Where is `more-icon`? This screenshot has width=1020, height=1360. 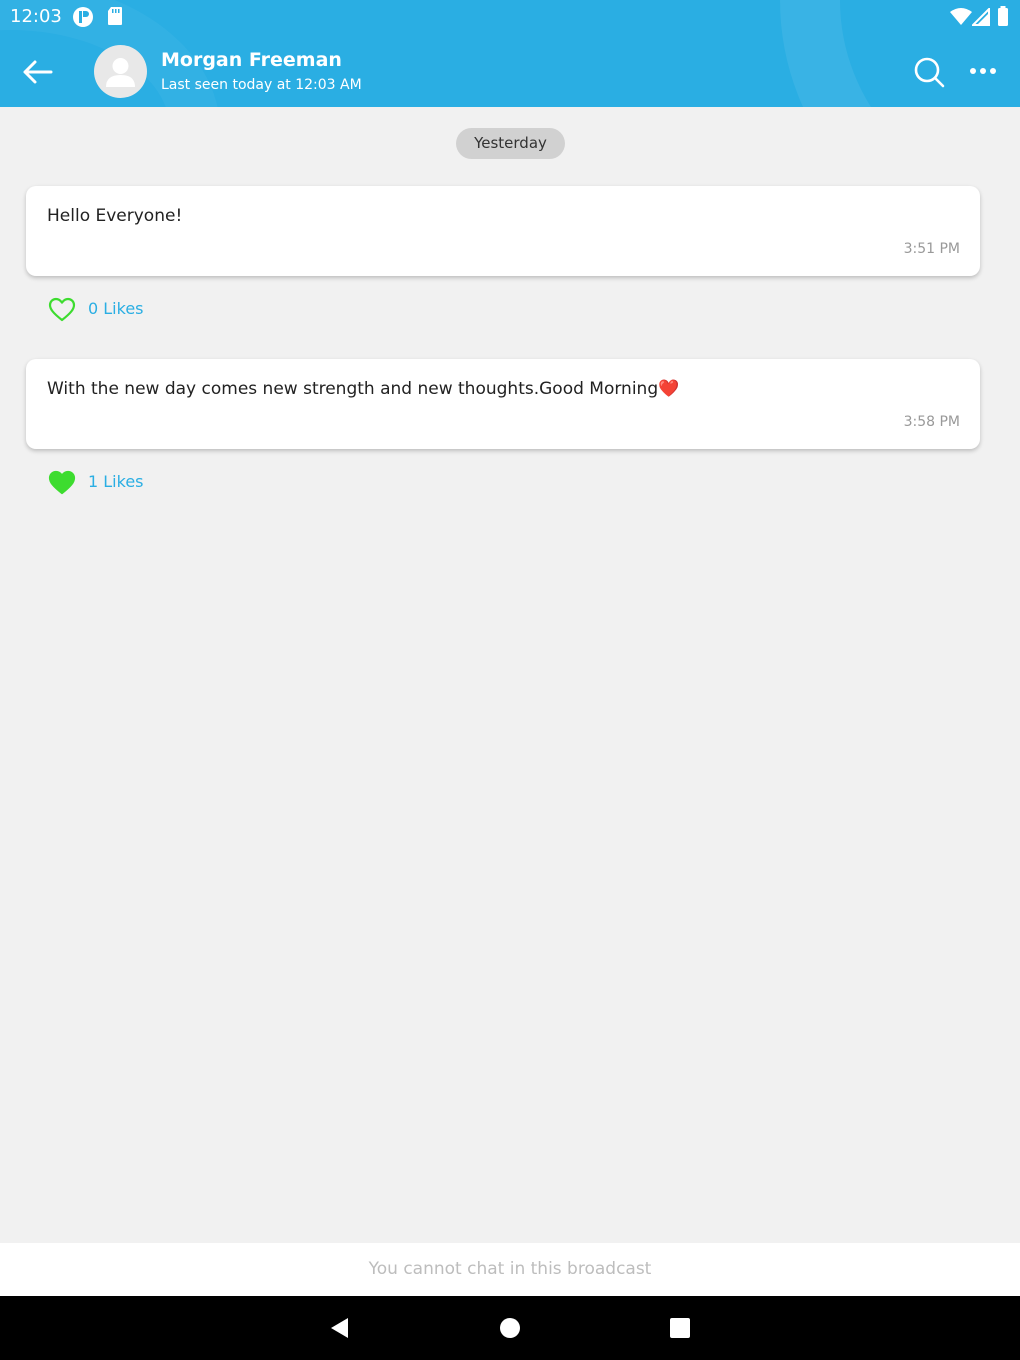
more-icon is located at coordinates (983, 71).